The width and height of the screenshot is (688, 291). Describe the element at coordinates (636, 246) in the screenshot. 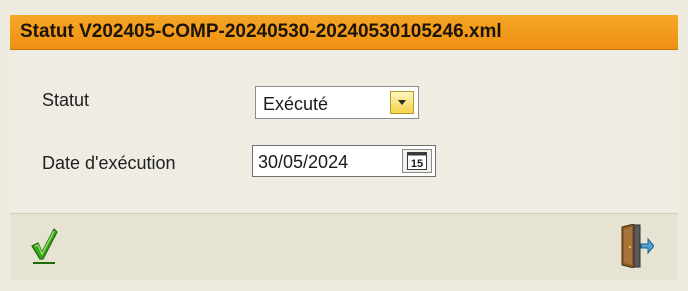

I see `exit-door-icon` at that location.